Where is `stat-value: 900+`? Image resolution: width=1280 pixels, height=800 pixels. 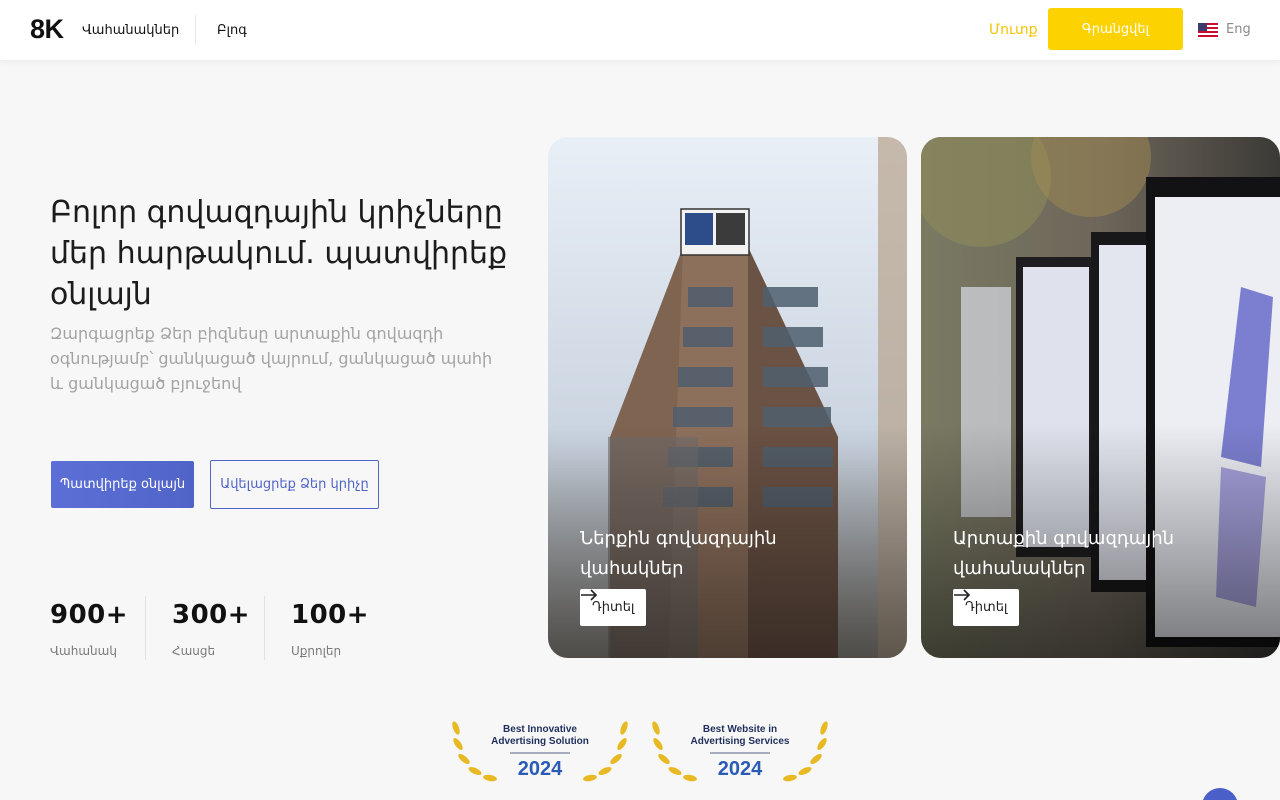 stat-value: 900+ is located at coordinates (89, 615).